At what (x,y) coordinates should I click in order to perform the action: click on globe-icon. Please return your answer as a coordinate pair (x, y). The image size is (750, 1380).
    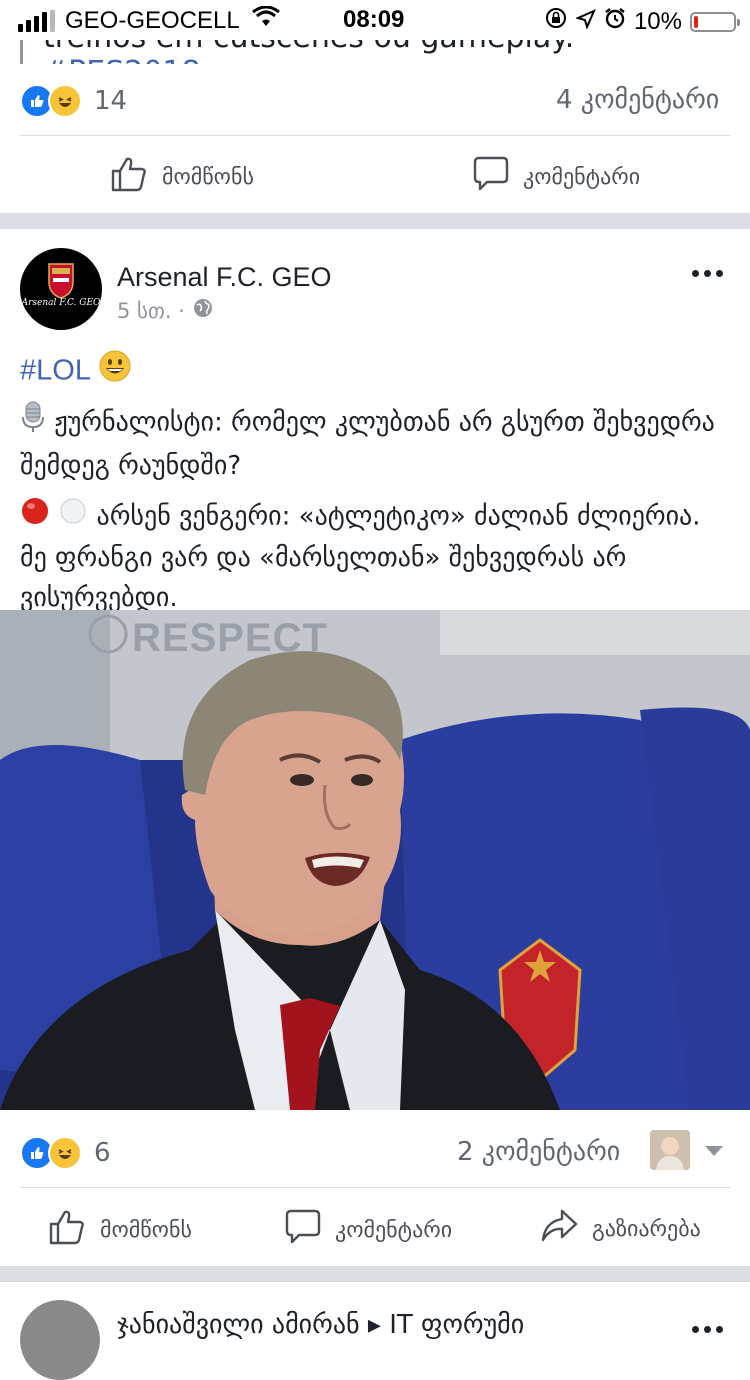
    Looking at the image, I should click on (203, 310).